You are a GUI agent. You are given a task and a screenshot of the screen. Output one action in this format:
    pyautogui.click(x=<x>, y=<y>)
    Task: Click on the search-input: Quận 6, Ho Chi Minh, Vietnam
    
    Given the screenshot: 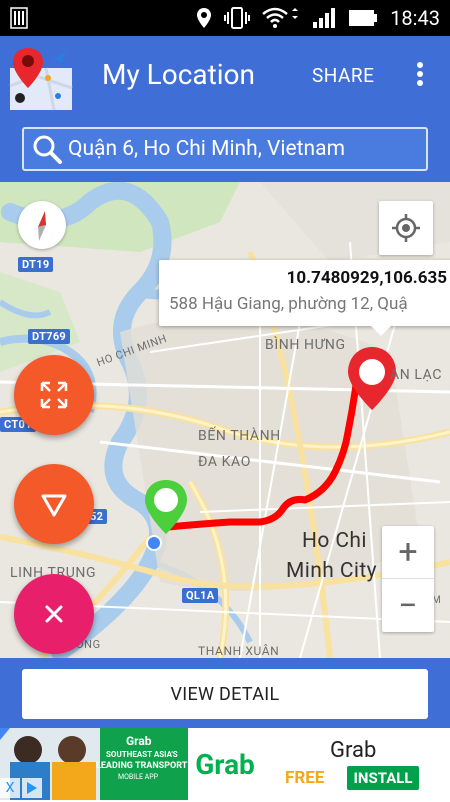 What is the action you would take?
    pyautogui.click(x=206, y=149)
    